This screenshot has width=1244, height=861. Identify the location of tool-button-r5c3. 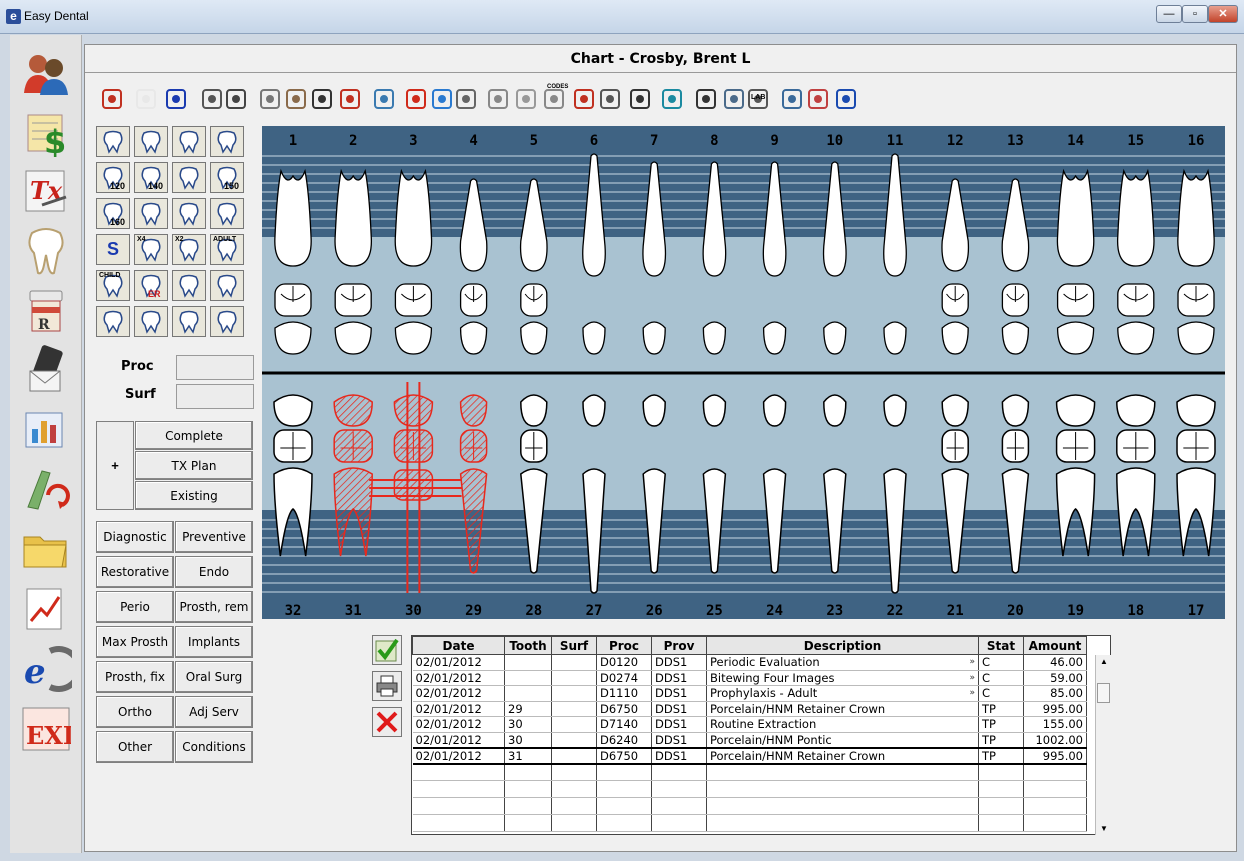
(227, 321).